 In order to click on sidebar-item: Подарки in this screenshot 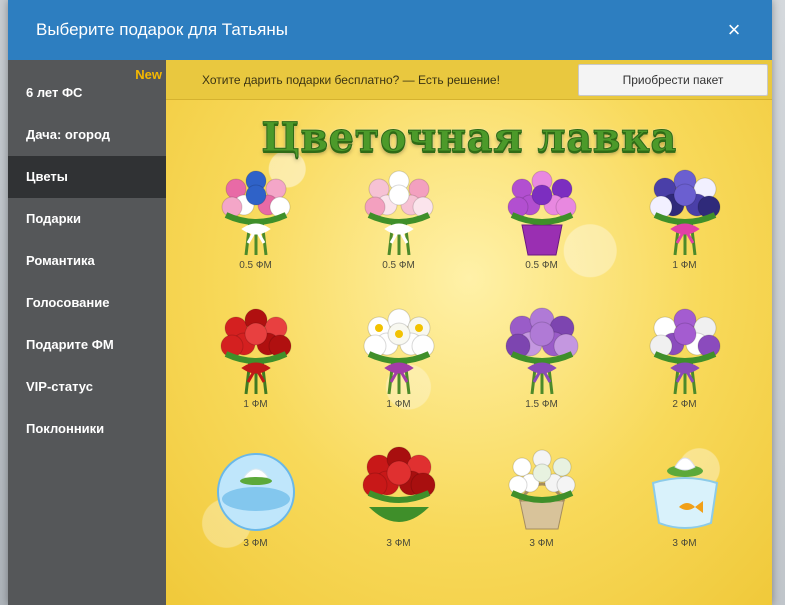, I will do `click(87, 219)`.